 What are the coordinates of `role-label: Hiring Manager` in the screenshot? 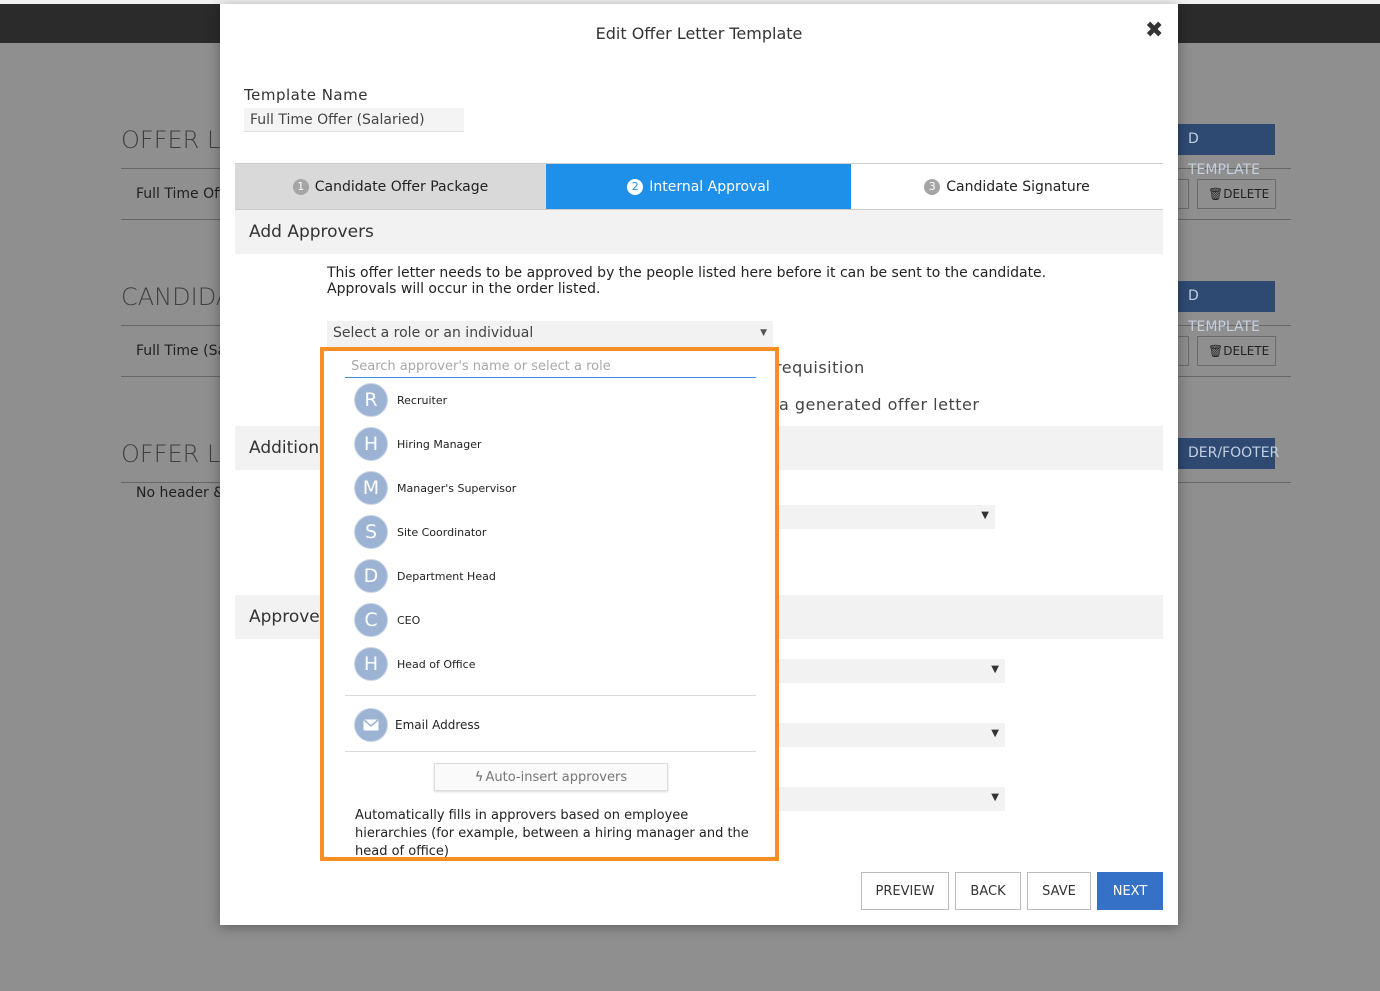 It's located at (439, 444).